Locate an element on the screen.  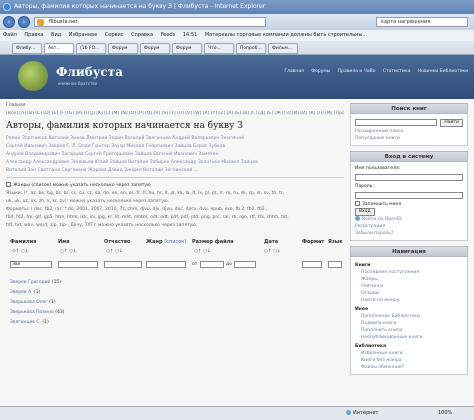
password-input is located at coordinates (409, 195).